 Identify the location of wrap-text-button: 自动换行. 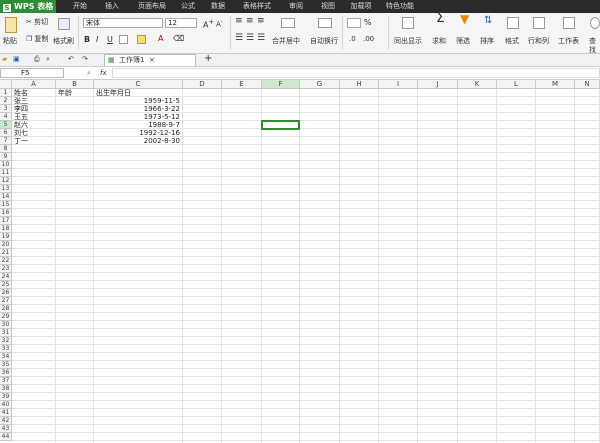
(324, 41).